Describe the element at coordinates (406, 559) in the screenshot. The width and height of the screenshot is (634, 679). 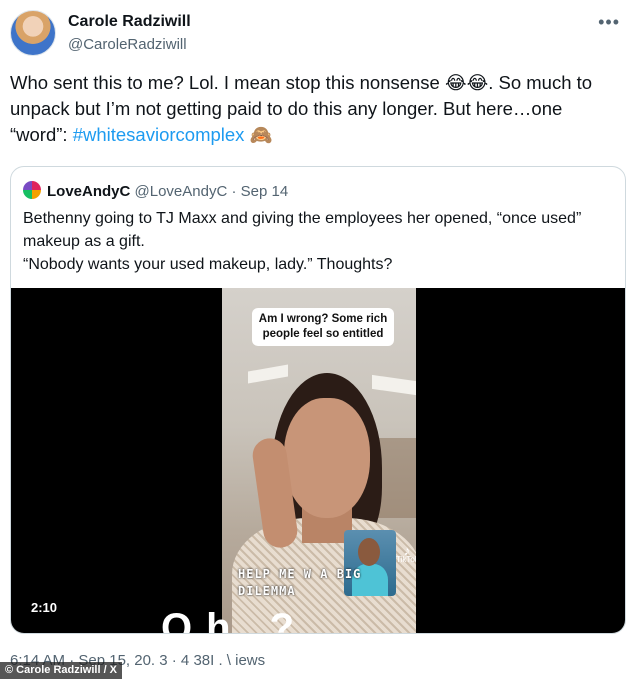
I see `tiktok-label: TikTok` at that location.